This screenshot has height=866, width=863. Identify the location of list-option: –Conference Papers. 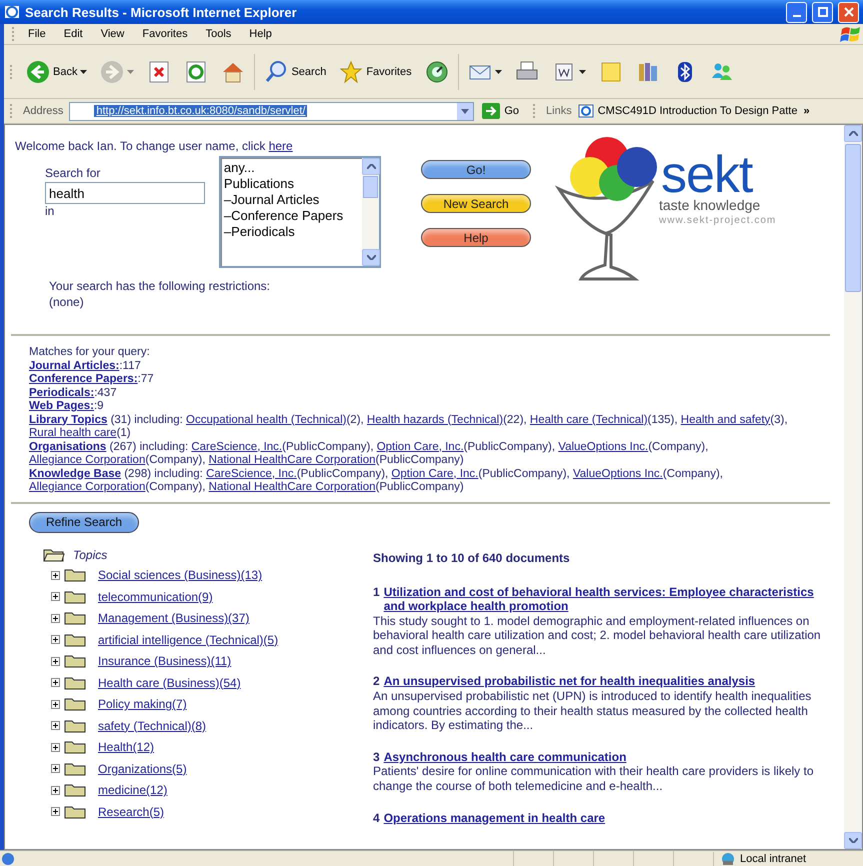
(291, 216).